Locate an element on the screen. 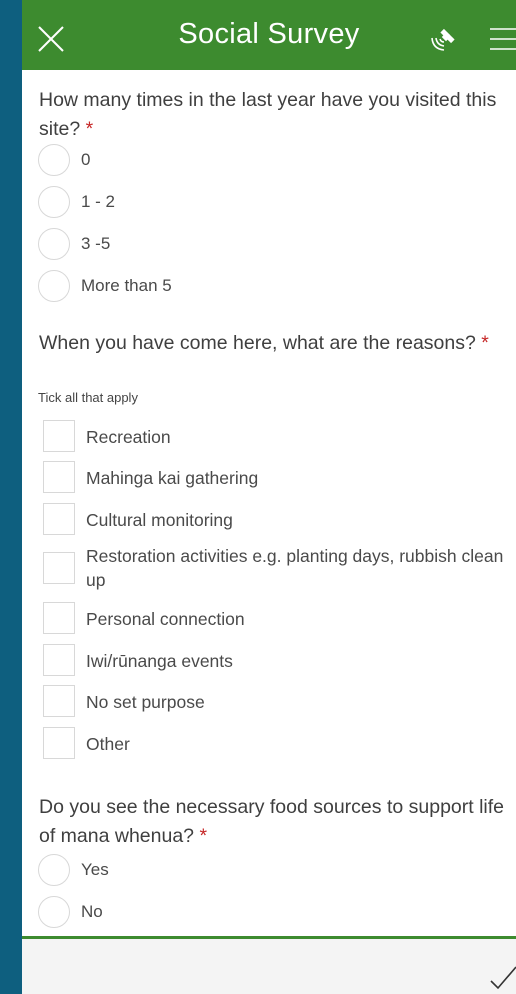  option-label: Recreation is located at coordinates (128, 437).